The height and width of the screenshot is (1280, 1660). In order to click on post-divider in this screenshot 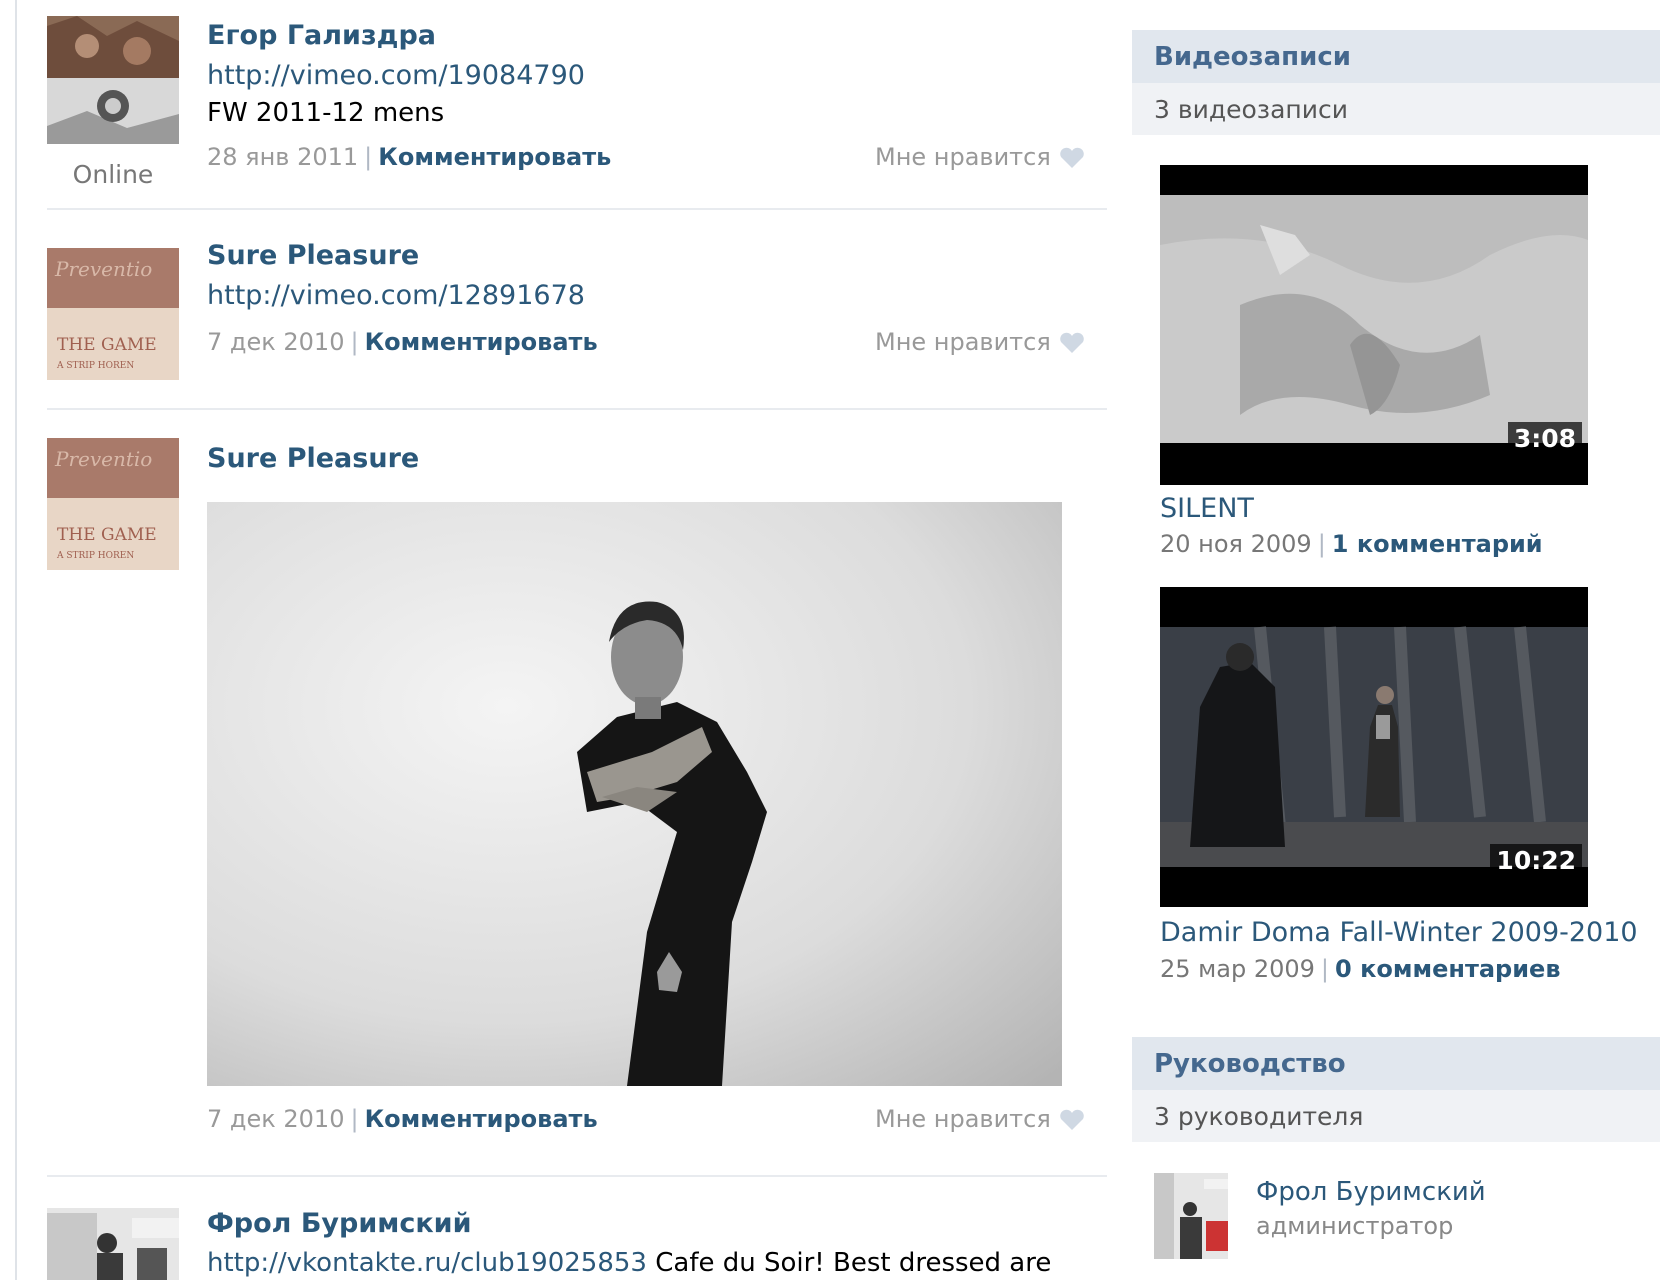, I will do `click(577, 1176)`.